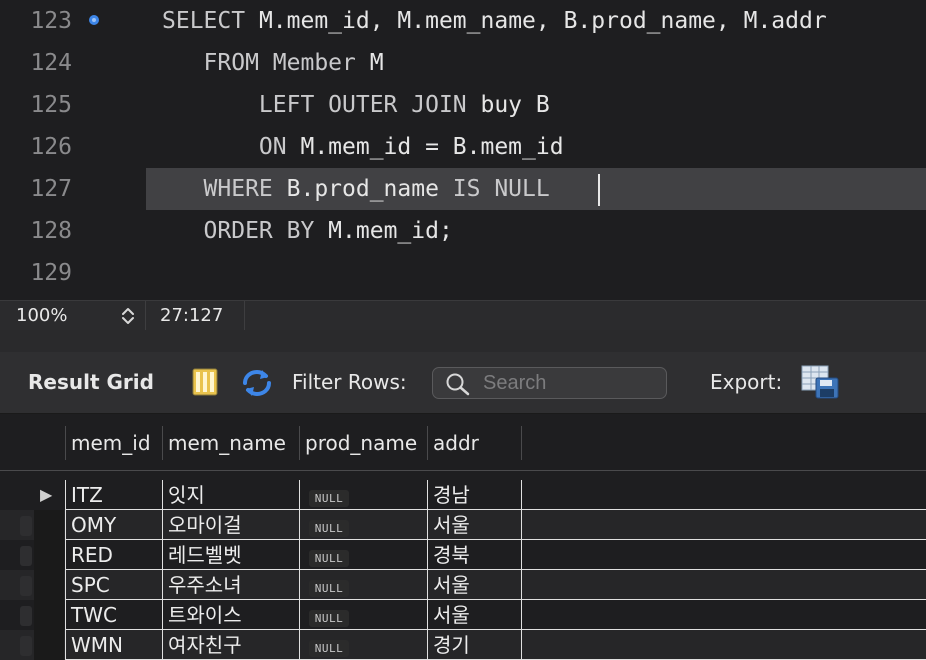  I want to click on code-text: LEFT OUTER JOIN buy B, so click(356, 105).